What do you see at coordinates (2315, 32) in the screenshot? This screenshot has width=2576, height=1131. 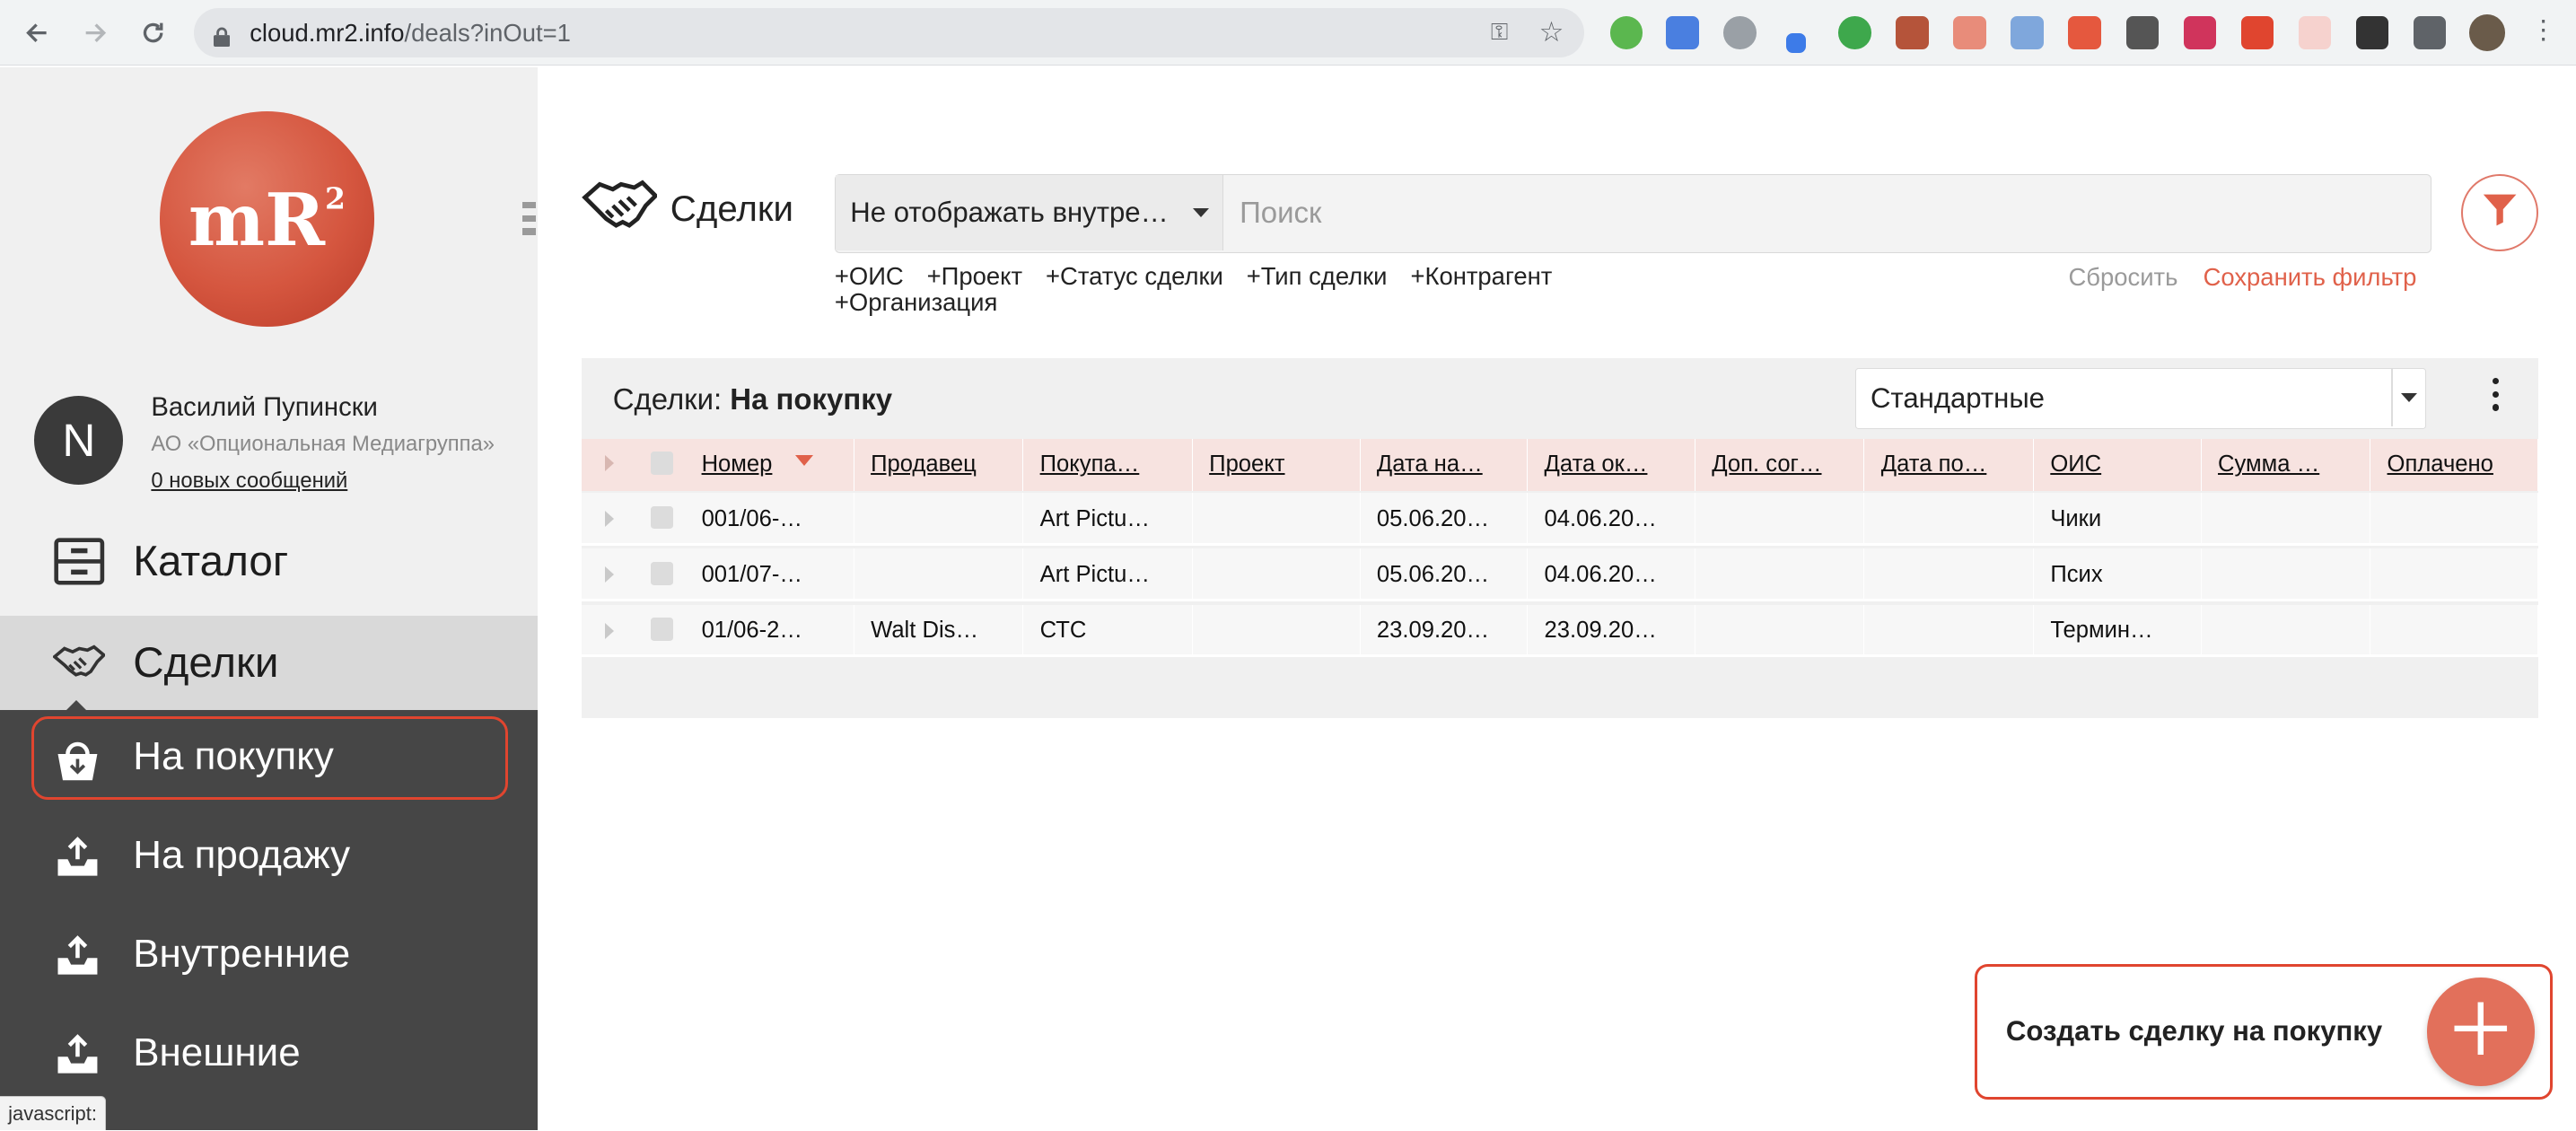 I see `puzzle-outline-extension-icon` at bounding box center [2315, 32].